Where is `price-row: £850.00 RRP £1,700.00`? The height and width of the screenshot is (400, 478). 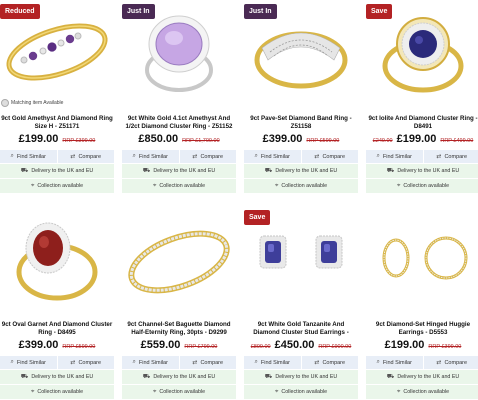
price-row: £850.00 RRP £1,700.00 is located at coordinates (179, 139).